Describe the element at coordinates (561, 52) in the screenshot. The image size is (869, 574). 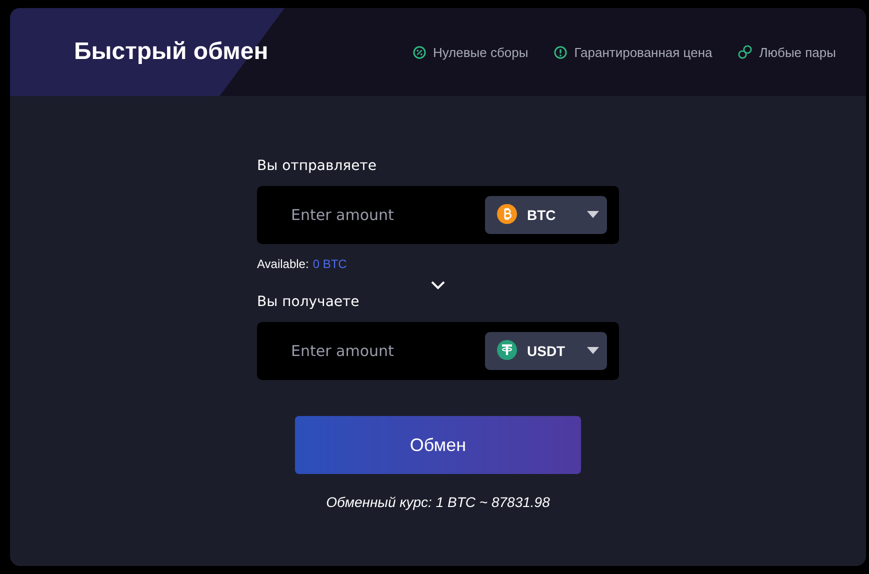
I see `exclamation-icon` at that location.